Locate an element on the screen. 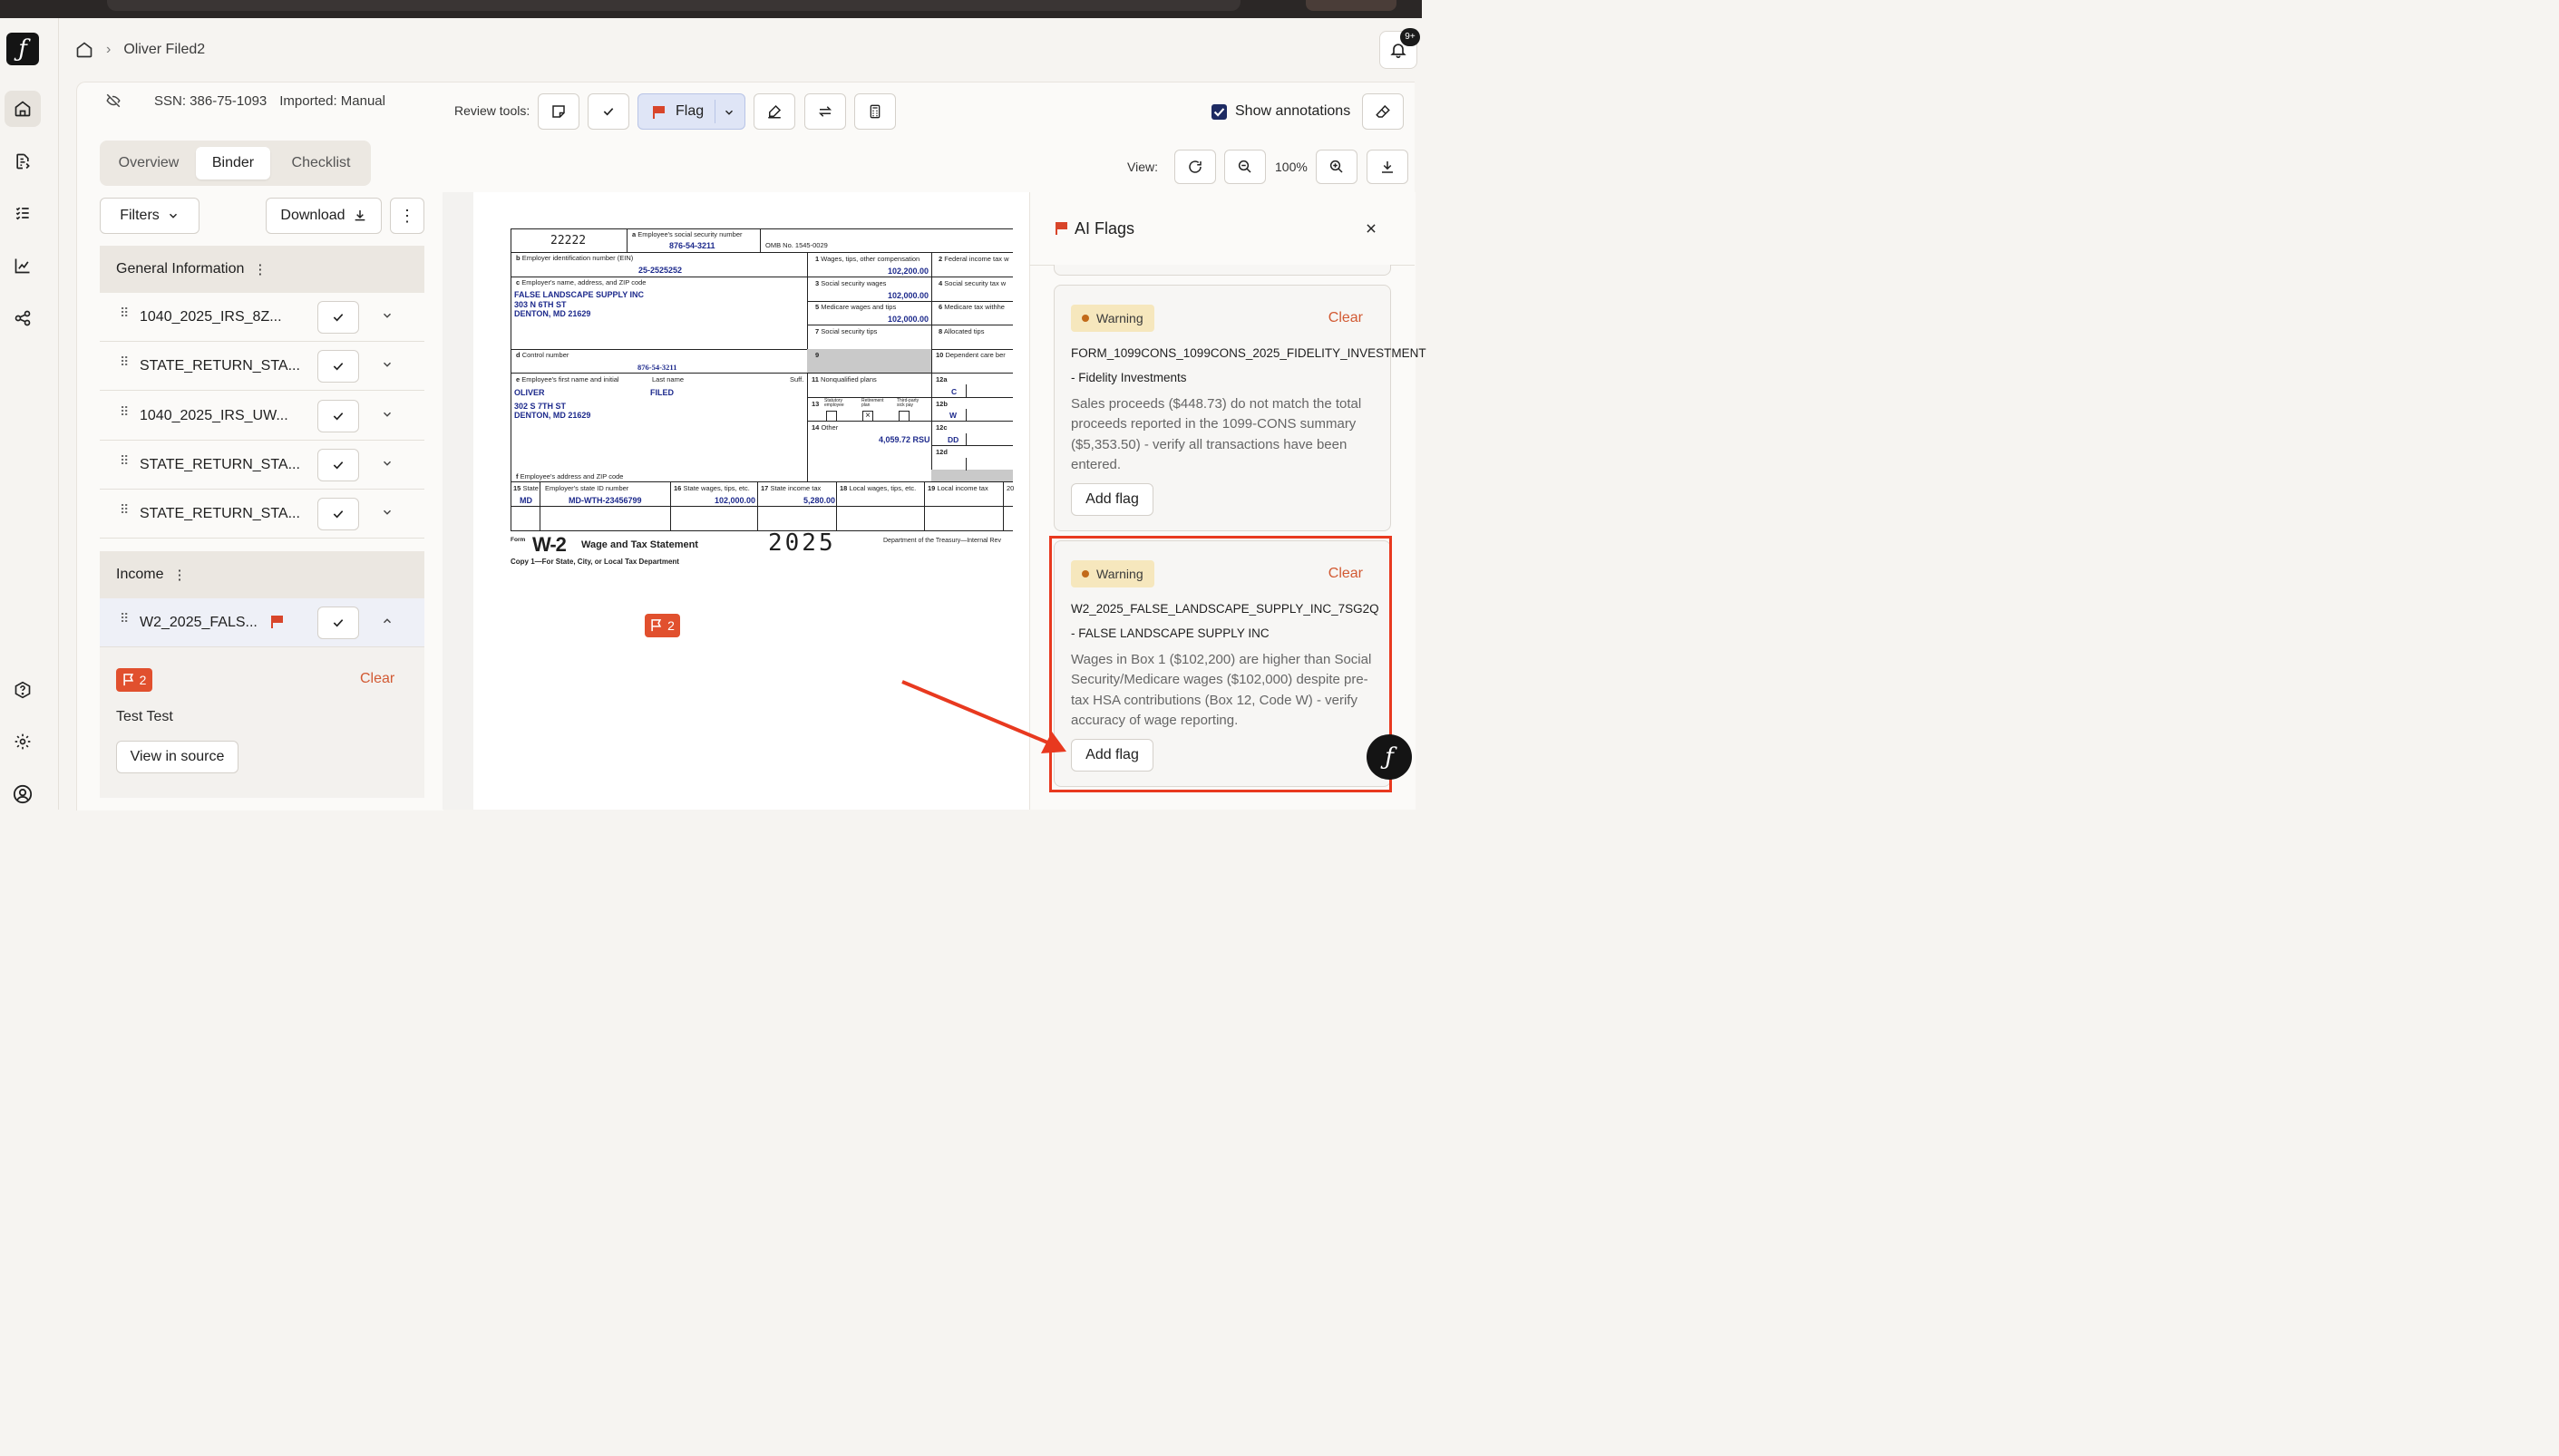 The height and width of the screenshot is (1456, 2559). flag-count: 2 is located at coordinates (143, 680).